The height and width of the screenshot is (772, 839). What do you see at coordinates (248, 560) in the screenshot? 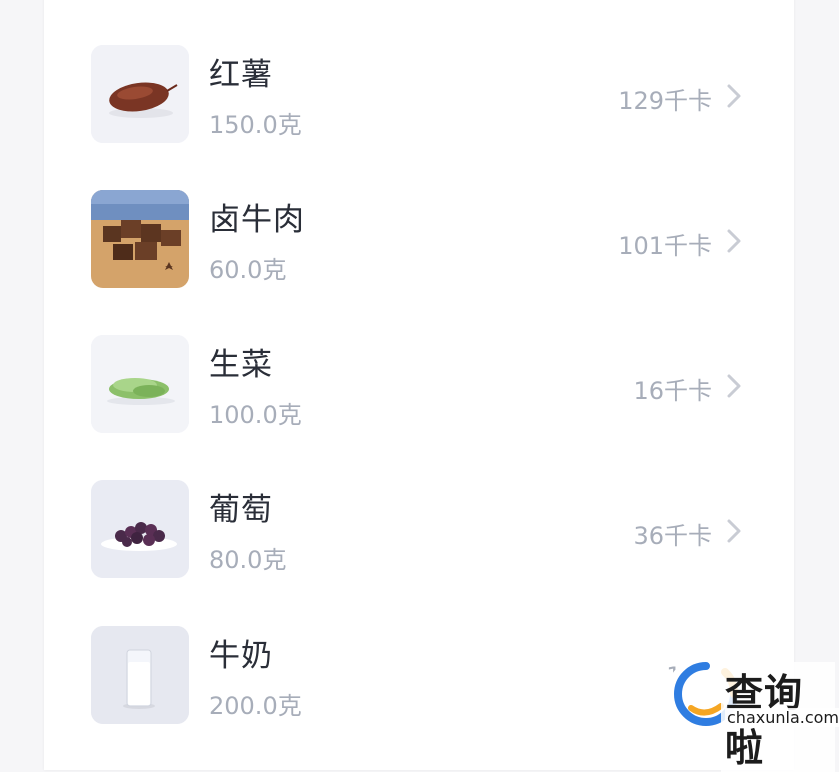
I see `food-amount: 80.0克` at bounding box center [248, 560].